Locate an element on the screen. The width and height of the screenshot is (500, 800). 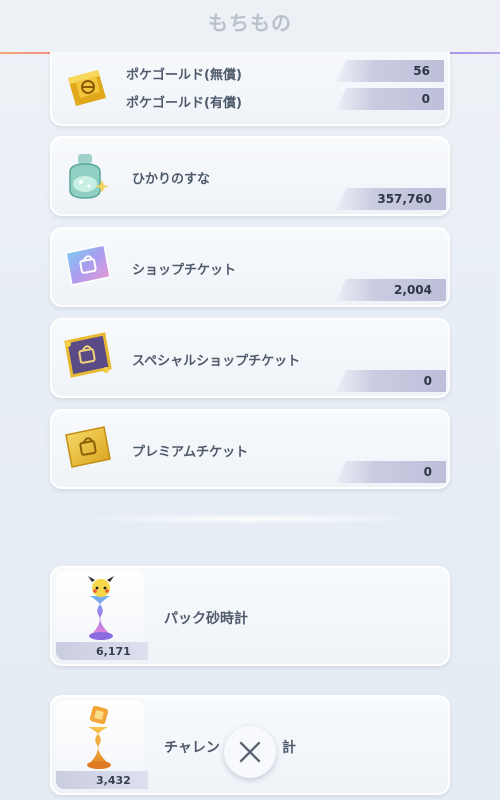
page-title: もちもの is located at coordinates (250, 22).